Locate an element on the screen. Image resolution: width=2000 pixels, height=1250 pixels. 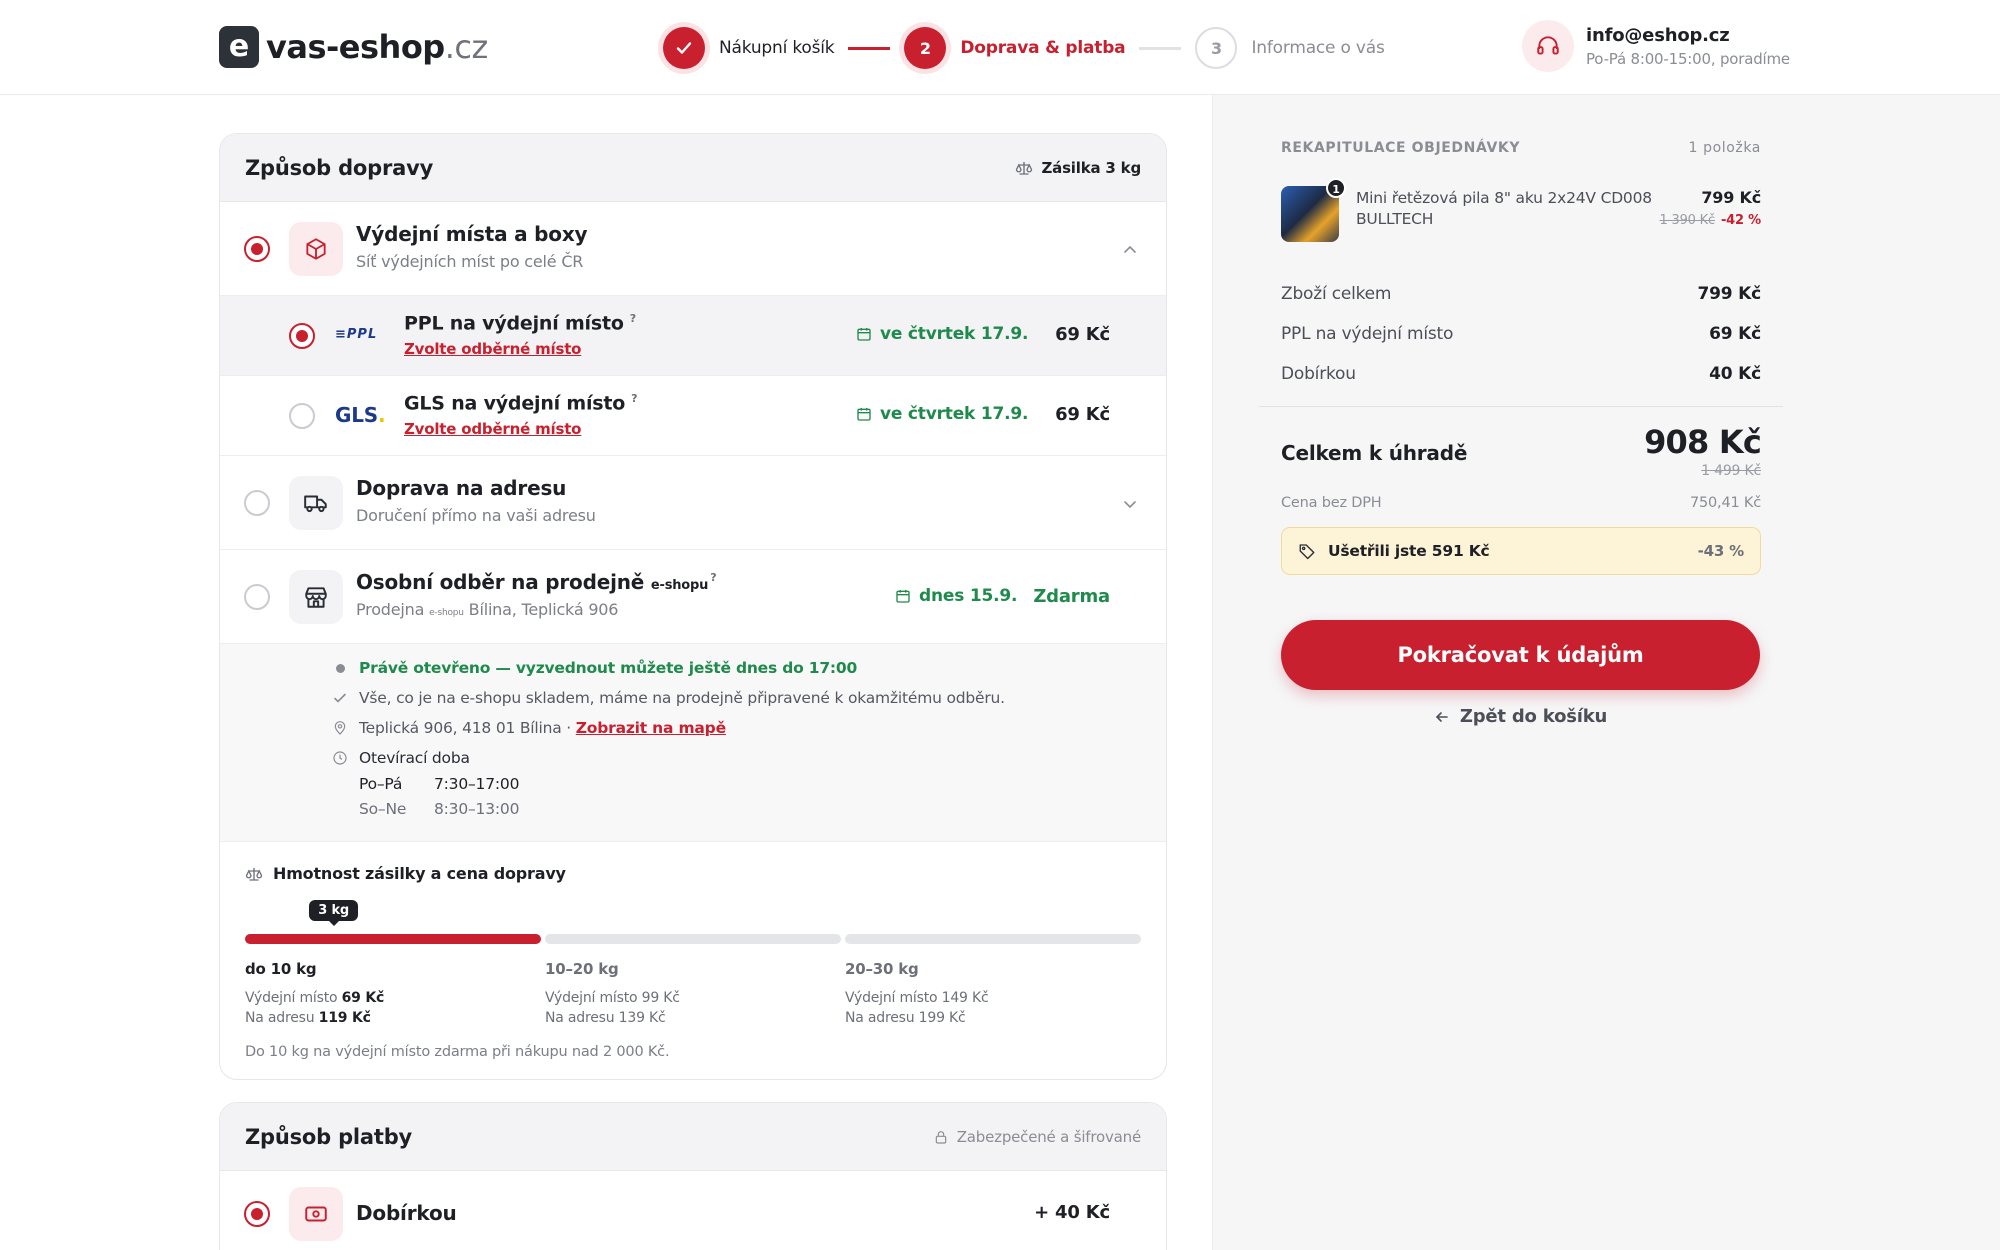
tier-label: 20–30 kg is located at coordinates (882, 969).